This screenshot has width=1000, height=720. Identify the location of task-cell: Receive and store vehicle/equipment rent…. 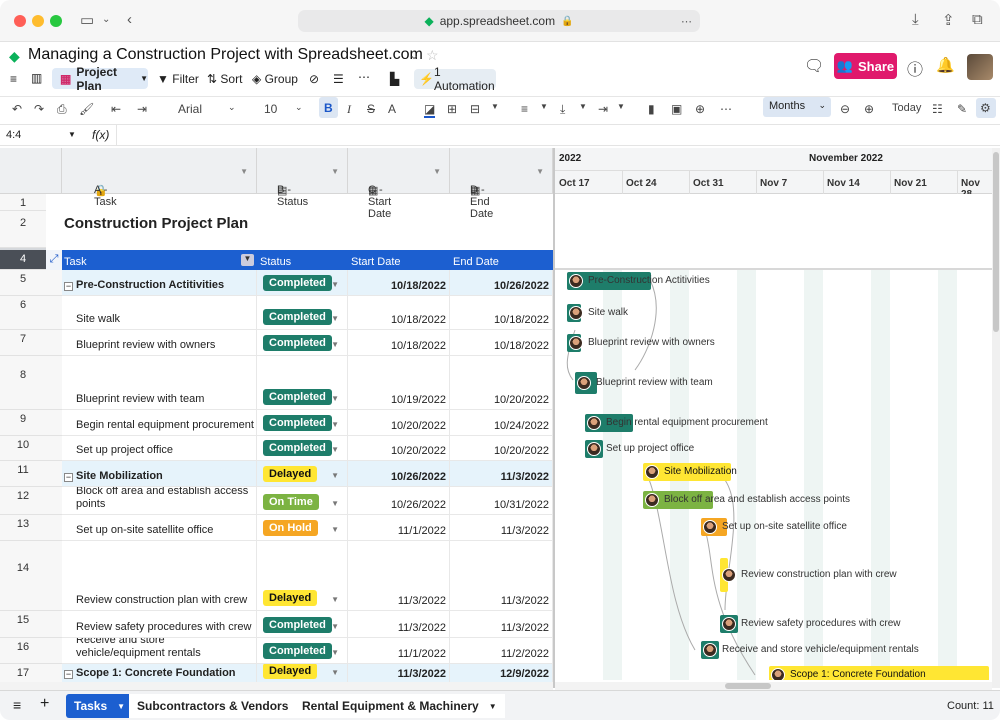
(159, 651).